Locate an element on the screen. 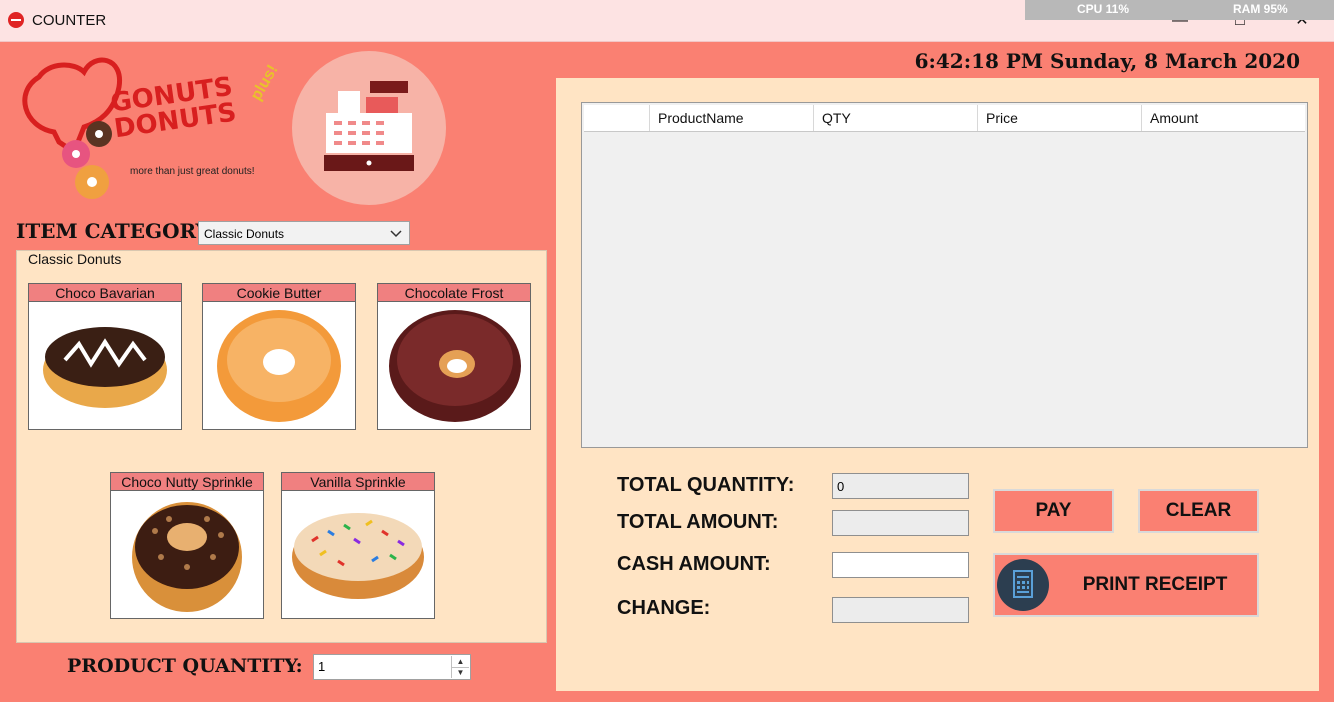  change-label: CHANGE: is located at coordinates (664, 608).